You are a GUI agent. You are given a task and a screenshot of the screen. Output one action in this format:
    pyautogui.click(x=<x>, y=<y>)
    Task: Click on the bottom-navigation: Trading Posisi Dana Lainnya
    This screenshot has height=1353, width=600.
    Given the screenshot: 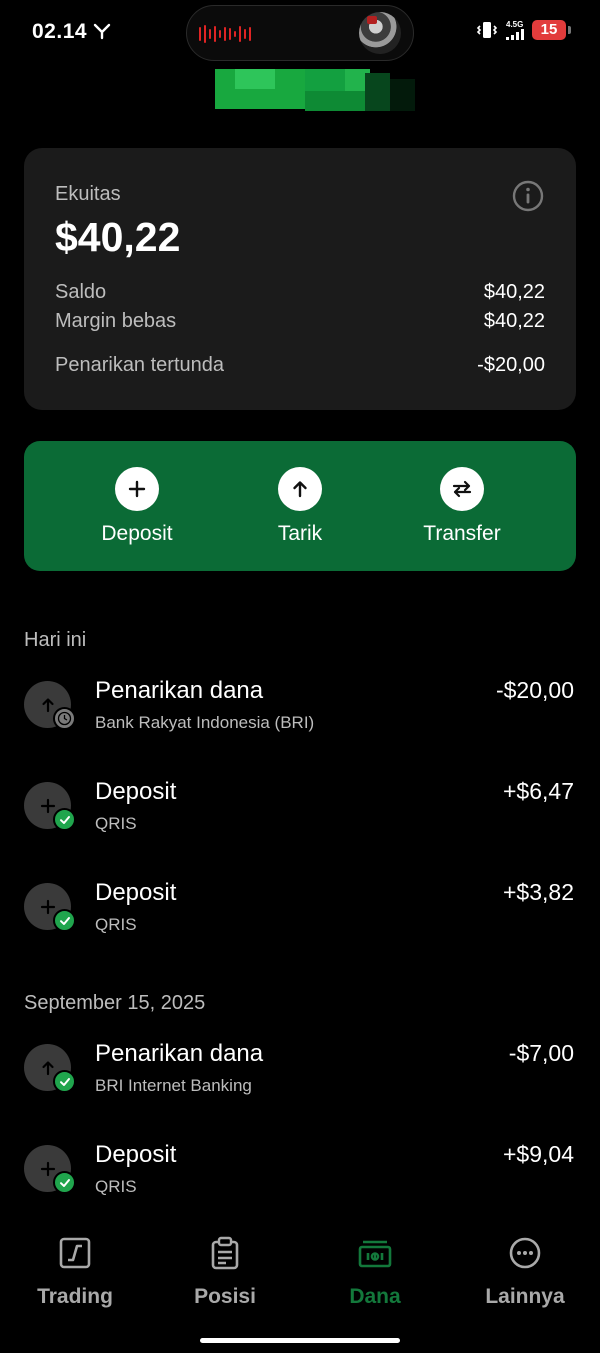 What is the action you would take?
    pyautogui.click(x=300, y=1281)
    